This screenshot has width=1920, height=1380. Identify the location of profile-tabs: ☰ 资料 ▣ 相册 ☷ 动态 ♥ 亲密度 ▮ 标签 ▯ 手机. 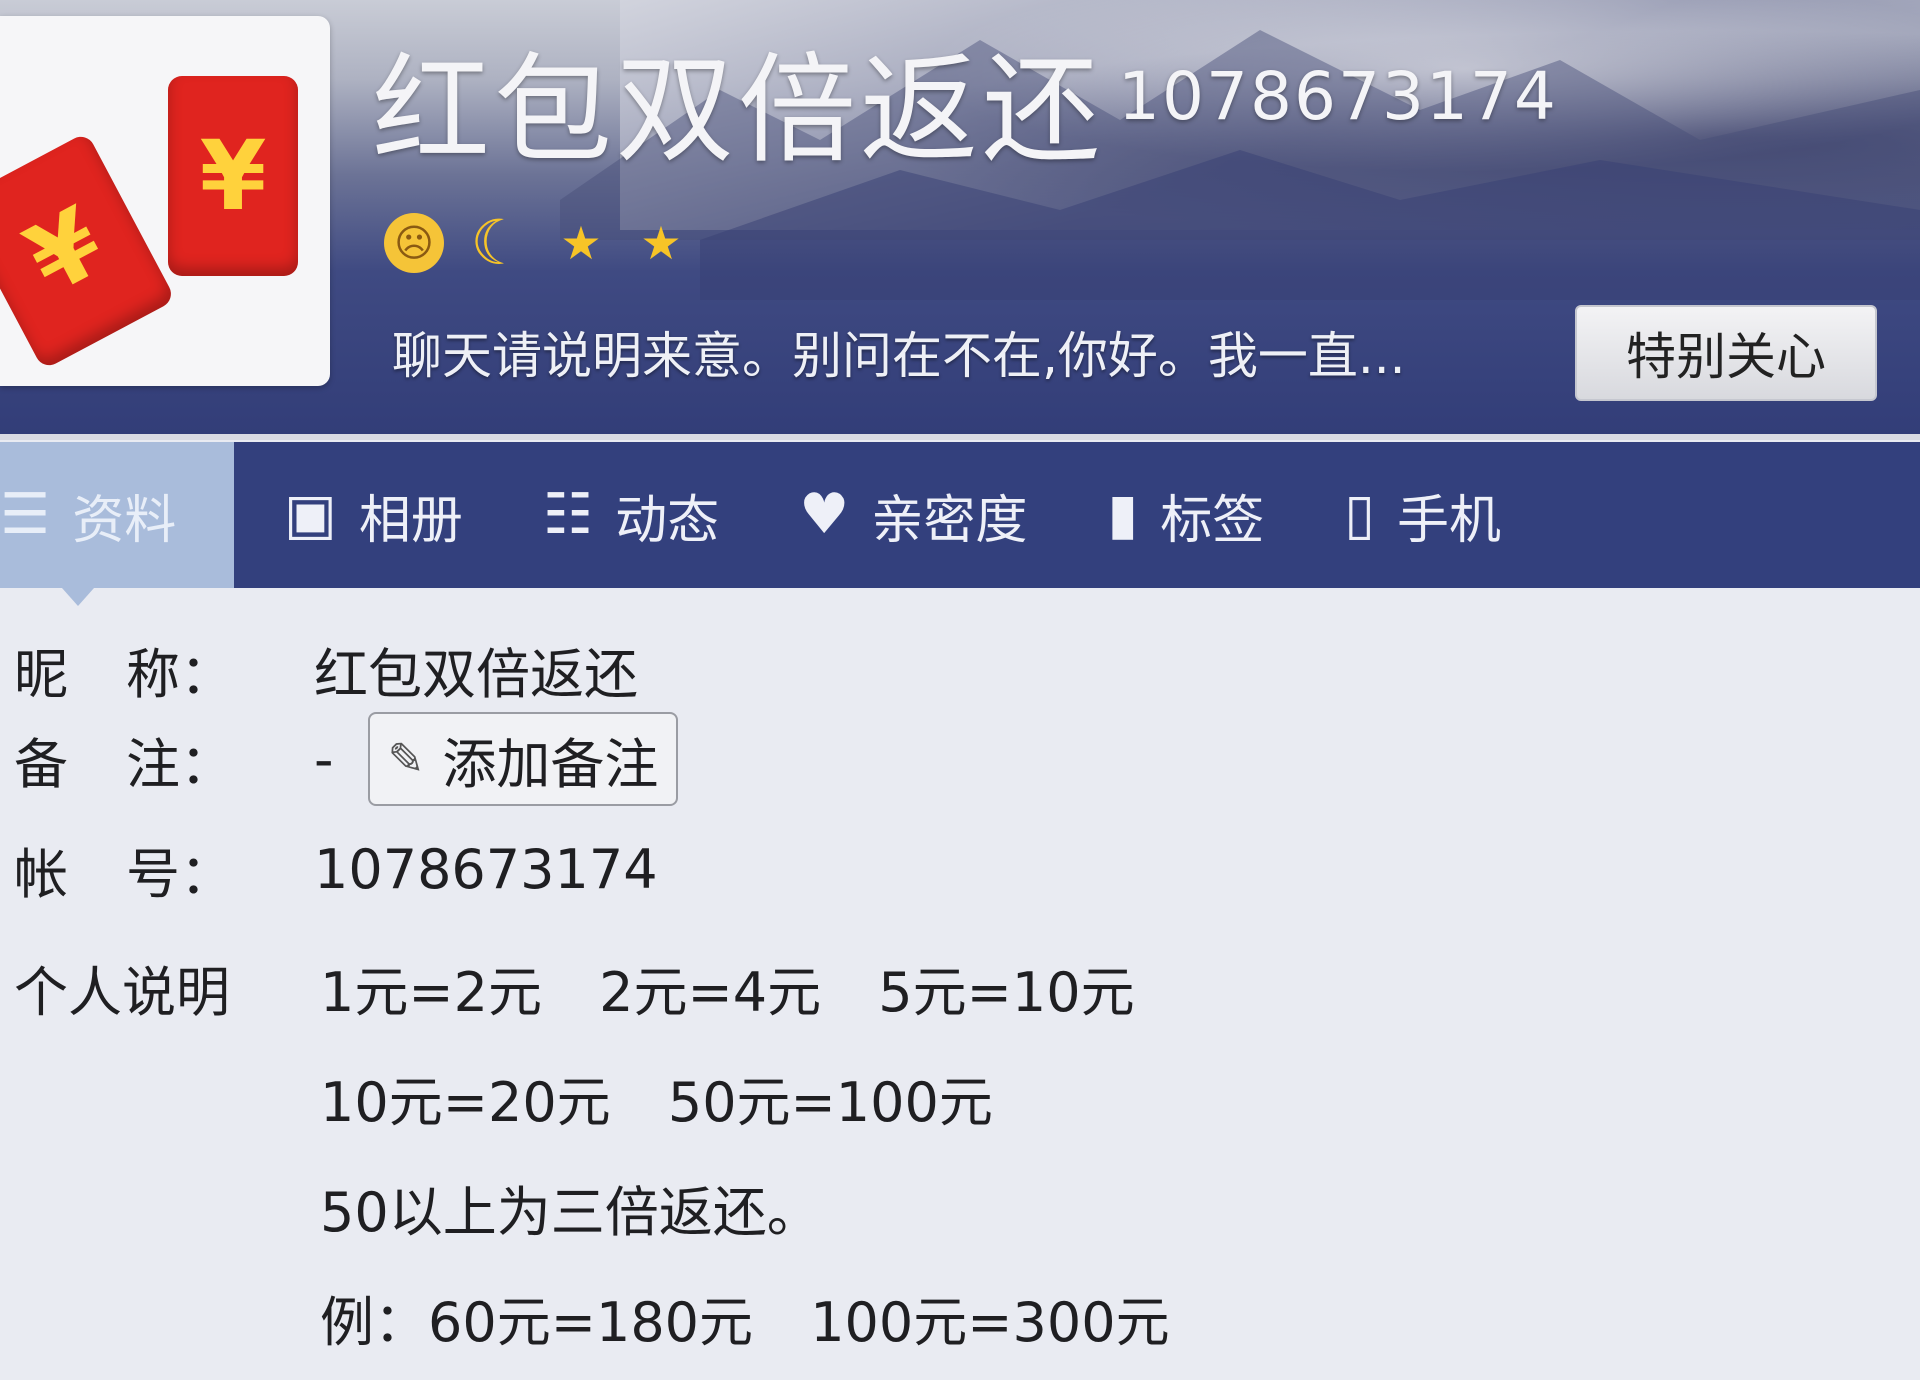
(960, 515).